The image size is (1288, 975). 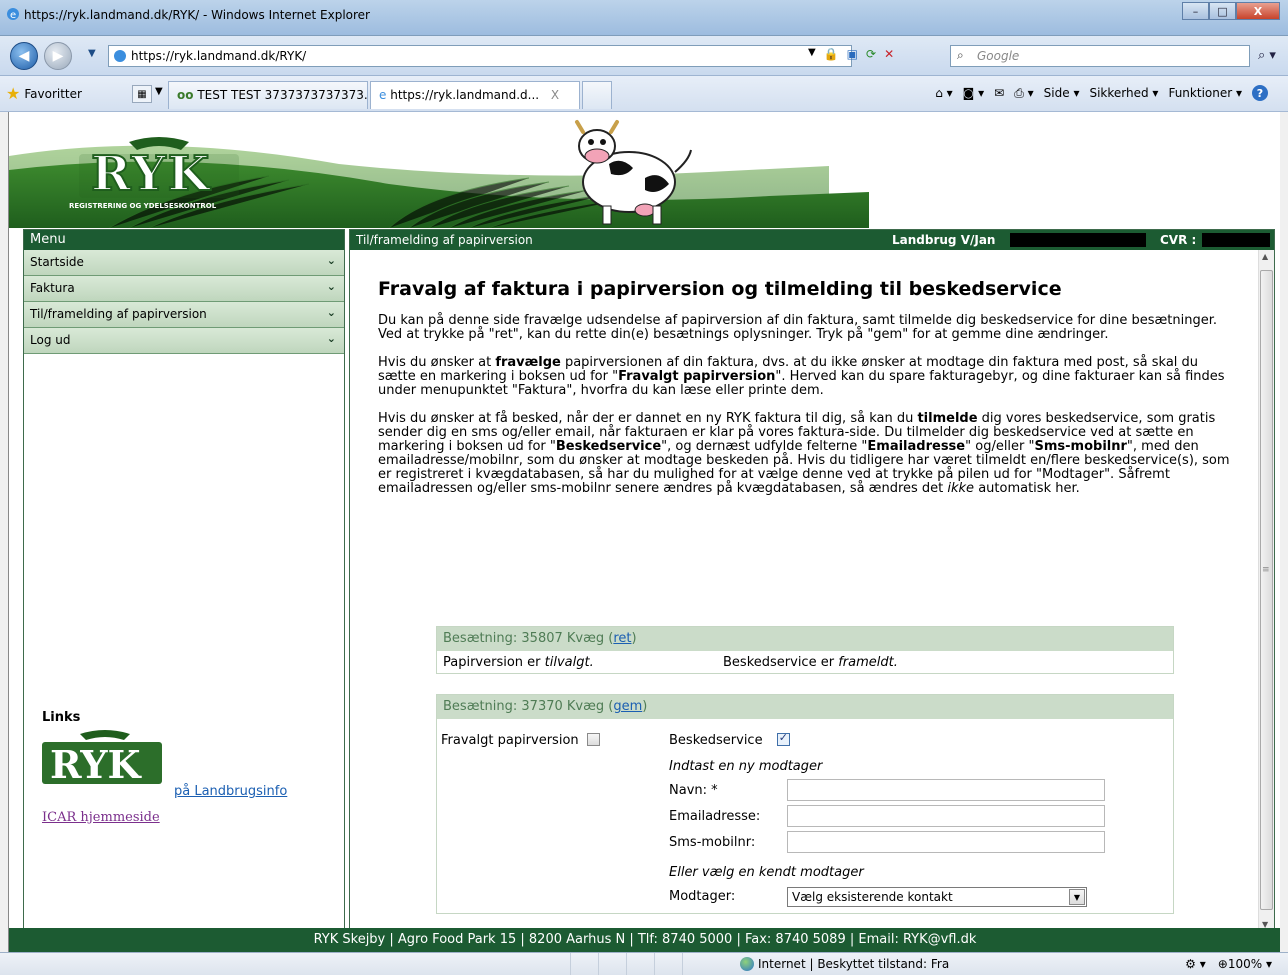 I want to click on security-zone: Internet | Beskyttet tilstand: Fra, so click(x=844, y=964).